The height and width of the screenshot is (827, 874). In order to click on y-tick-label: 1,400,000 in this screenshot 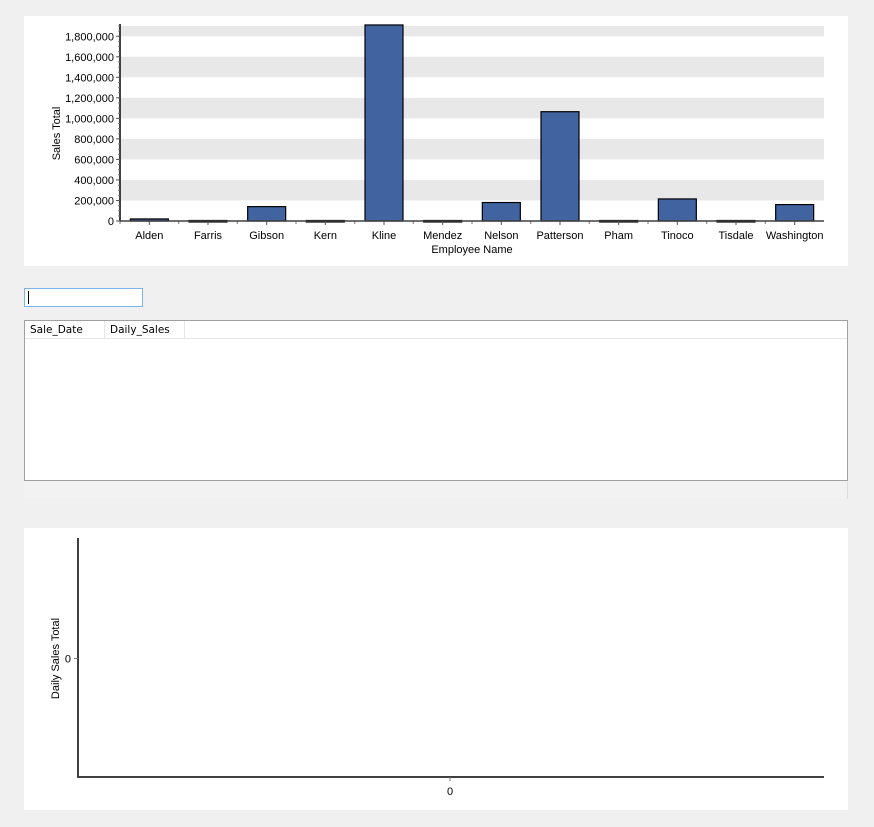, I will do `click(89, 78)`.